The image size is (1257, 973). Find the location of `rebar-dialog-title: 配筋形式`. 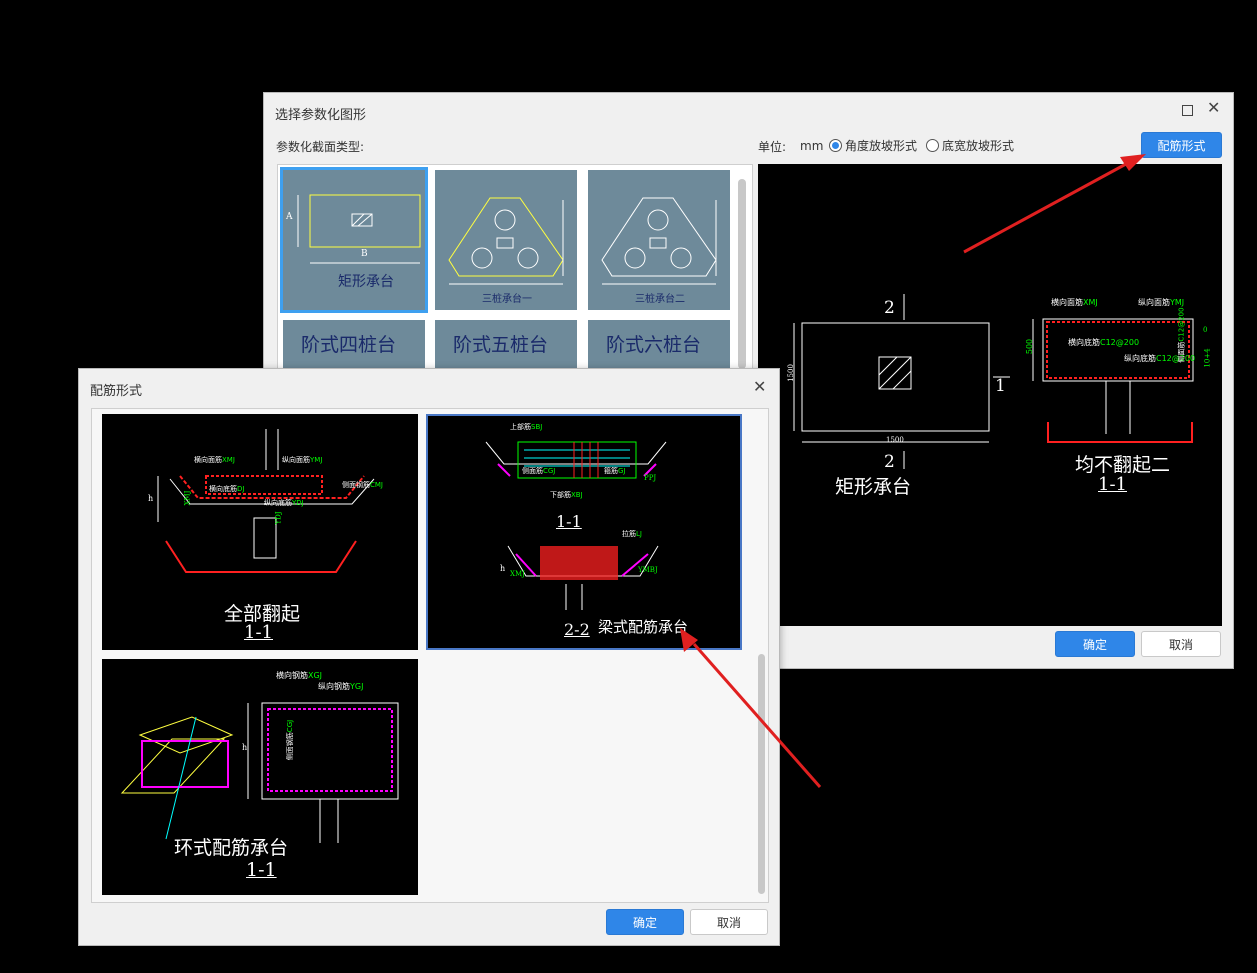

rebar-dialog-title: 配筋形式 is located at coordinates (116, 391).